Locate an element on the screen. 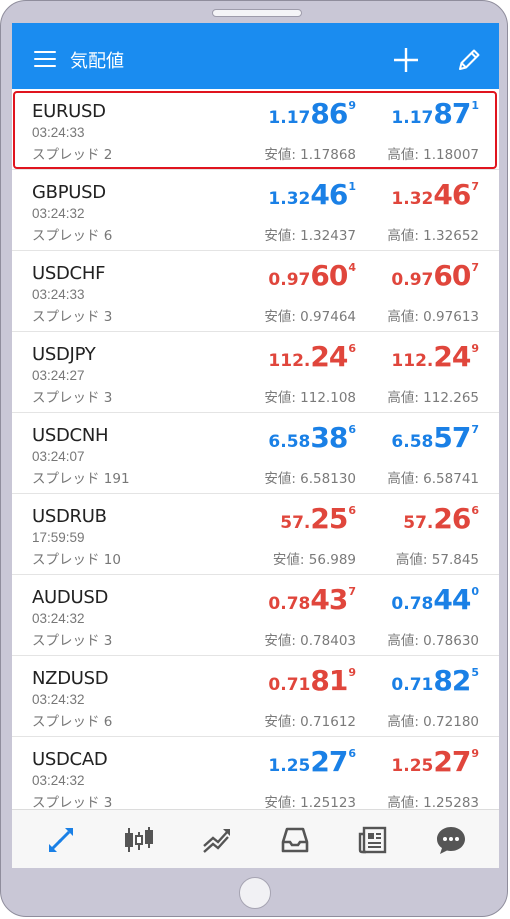 The height and width of the screenshot is (919, 510). bid-price-fraction: 4 is located at coordinates (352, 267).